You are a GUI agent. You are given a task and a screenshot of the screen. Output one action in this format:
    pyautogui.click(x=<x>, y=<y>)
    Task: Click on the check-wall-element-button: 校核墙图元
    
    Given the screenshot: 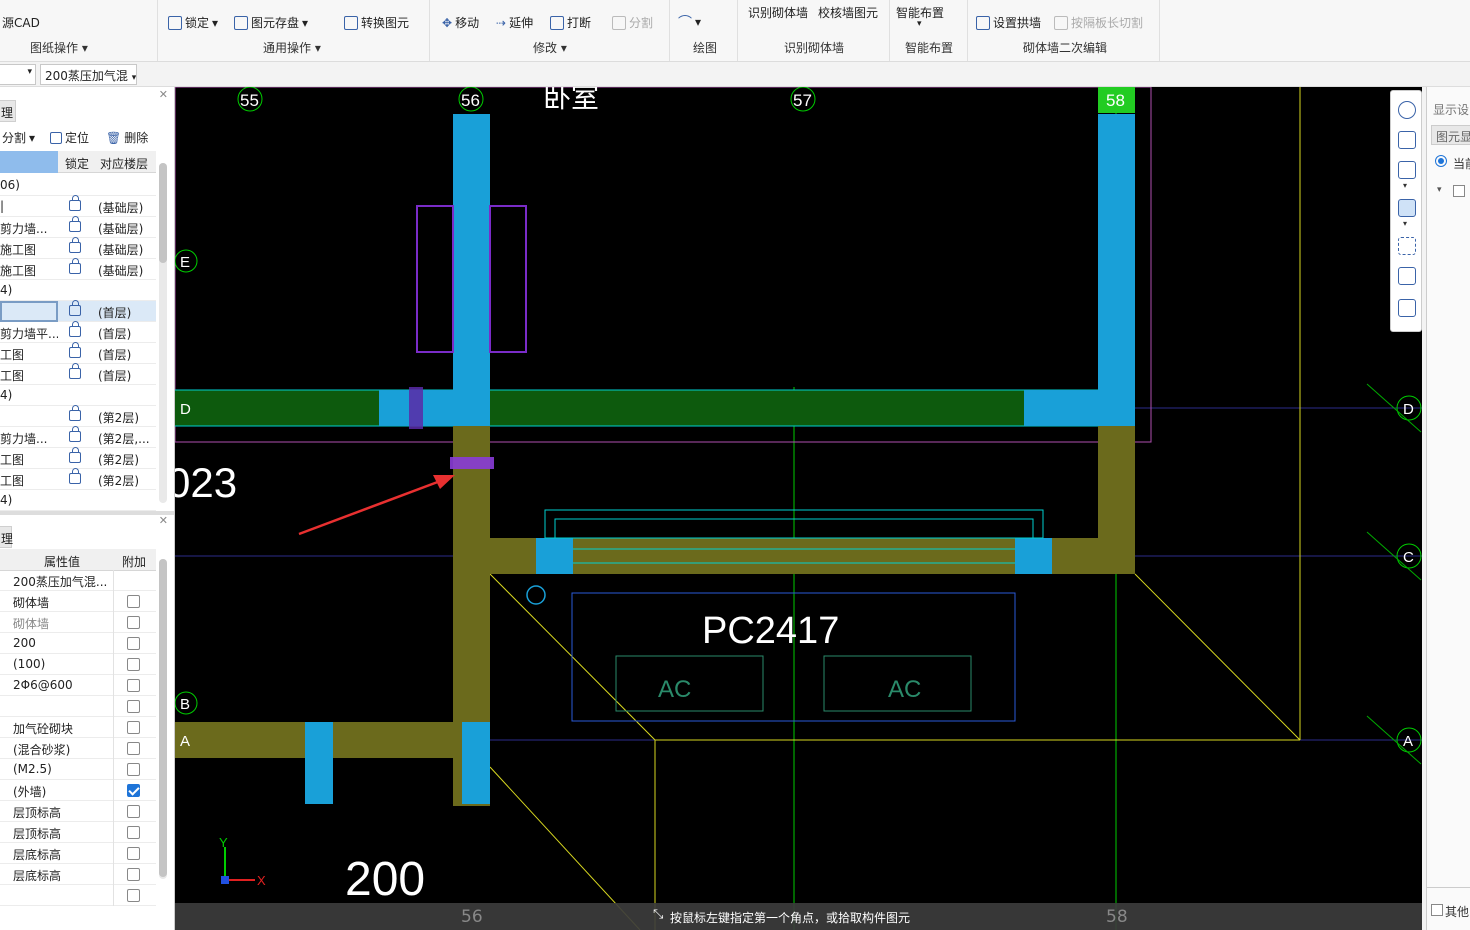 What is the action you would take?
    pyautogui.click(x=848, y=12)
    